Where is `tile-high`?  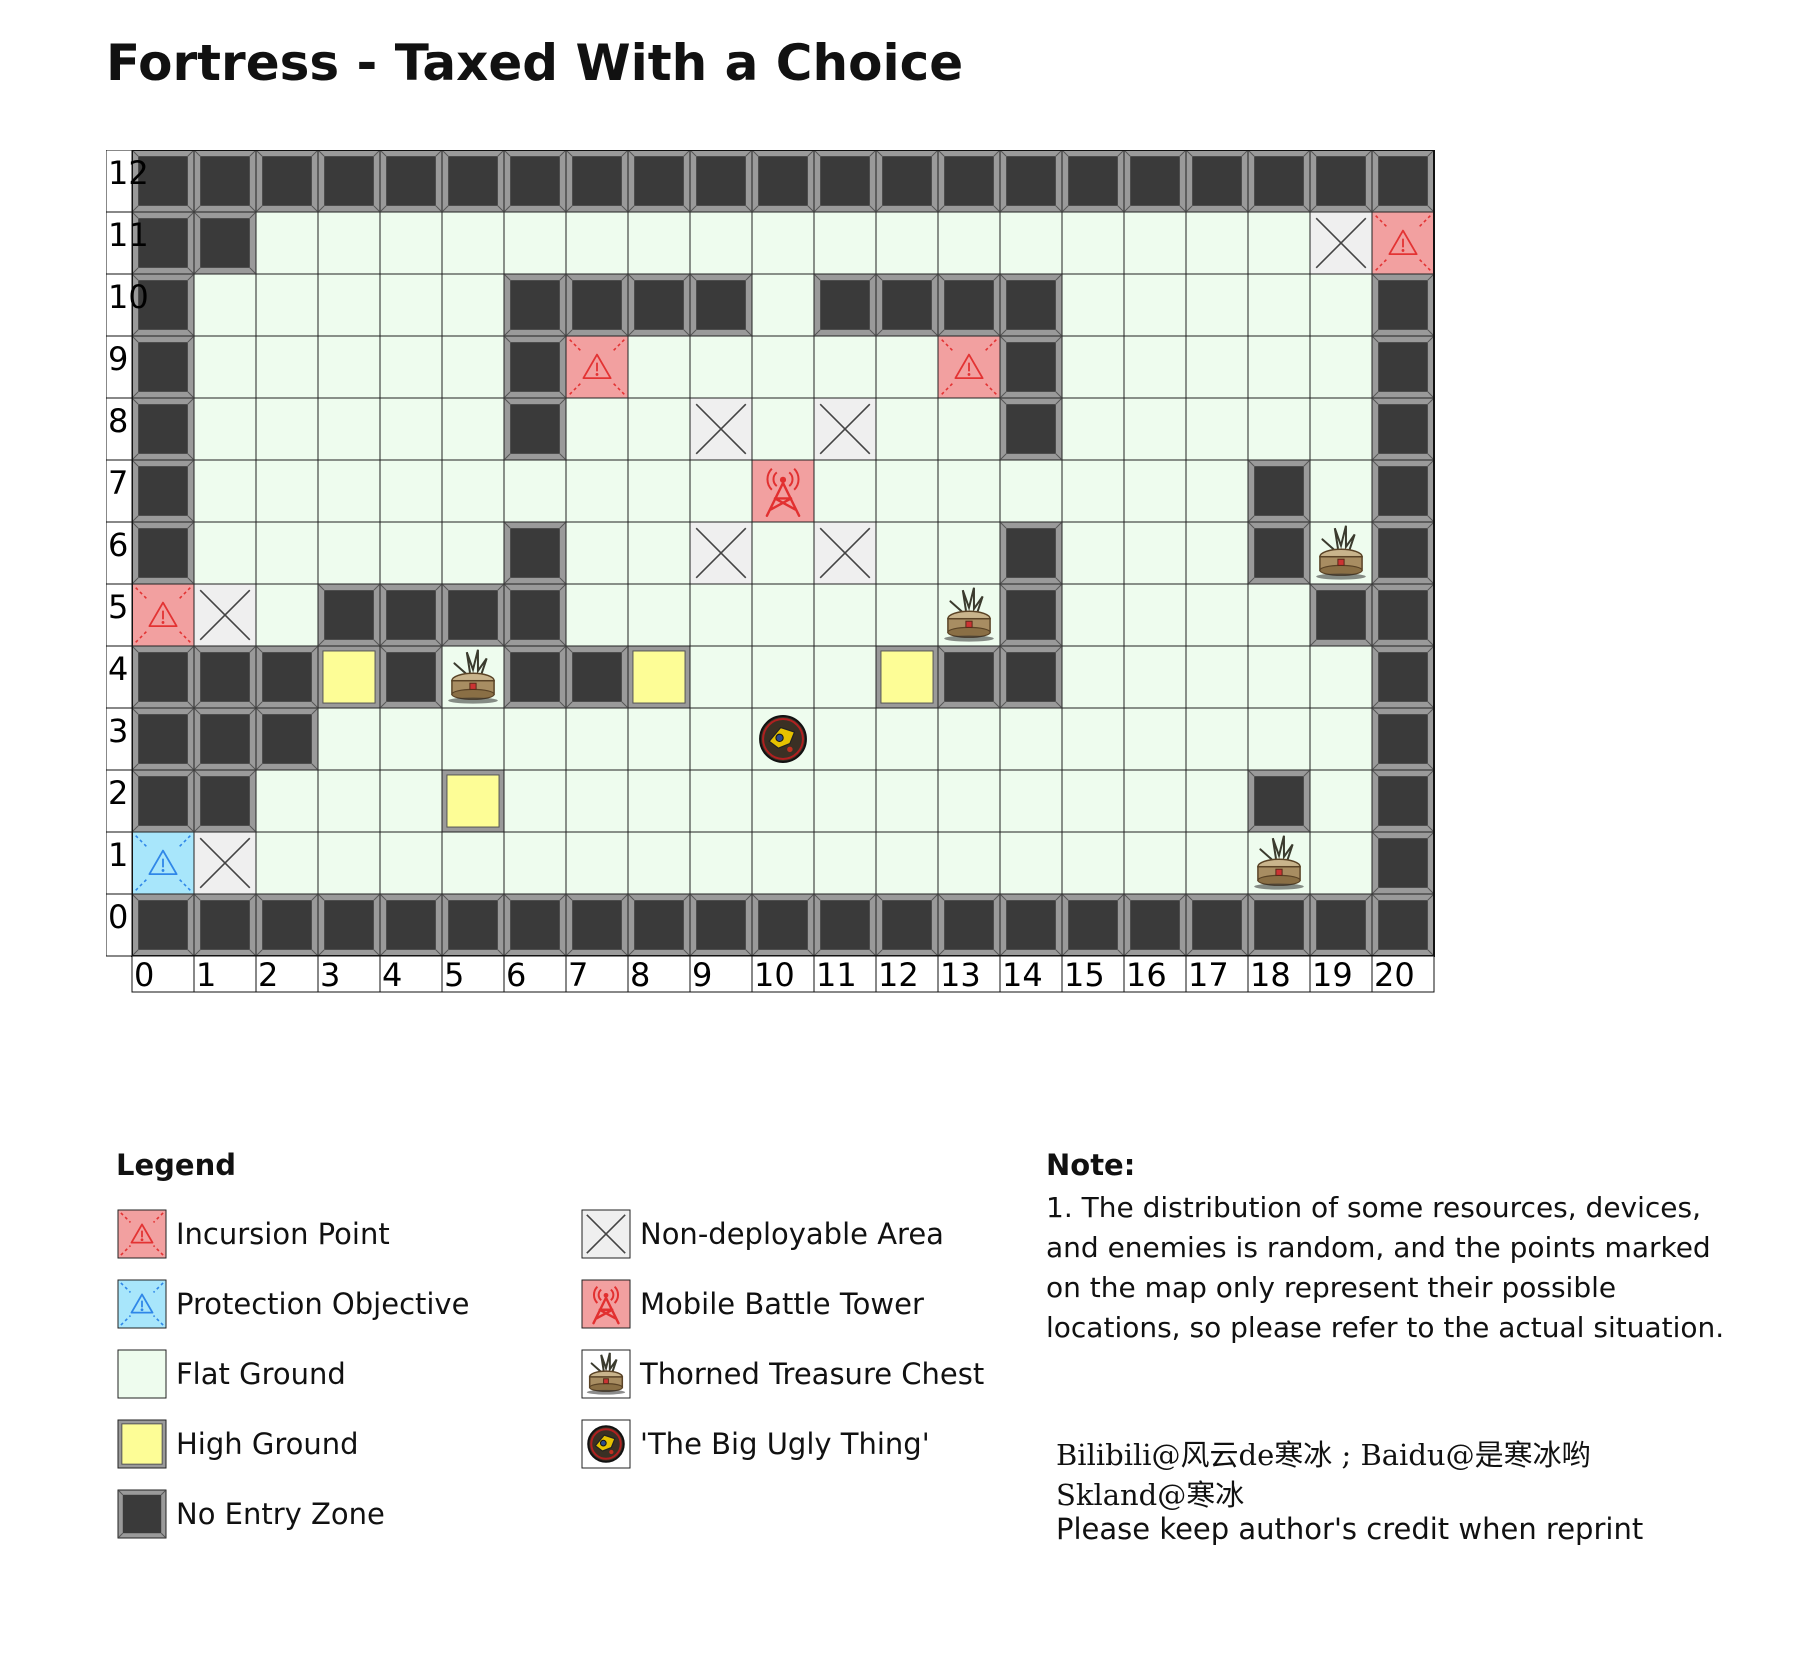
tile-high is located at coordinates (907, 677).